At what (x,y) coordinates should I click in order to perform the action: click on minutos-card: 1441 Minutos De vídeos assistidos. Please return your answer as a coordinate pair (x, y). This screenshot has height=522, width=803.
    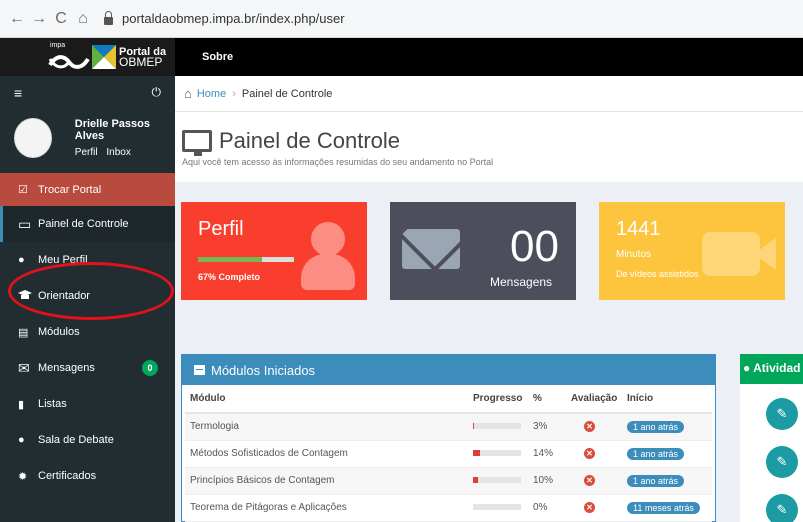
    Looking at the image, I should click on (692, 251).